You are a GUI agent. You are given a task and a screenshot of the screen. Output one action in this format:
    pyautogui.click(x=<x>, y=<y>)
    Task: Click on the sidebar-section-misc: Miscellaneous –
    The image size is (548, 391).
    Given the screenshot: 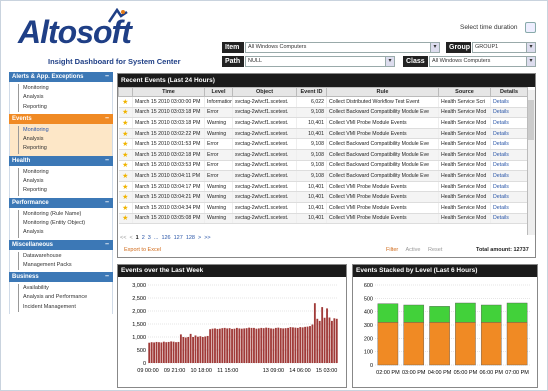 What is the action you would take?
    pyautogui.click(x=61, y=244)
    